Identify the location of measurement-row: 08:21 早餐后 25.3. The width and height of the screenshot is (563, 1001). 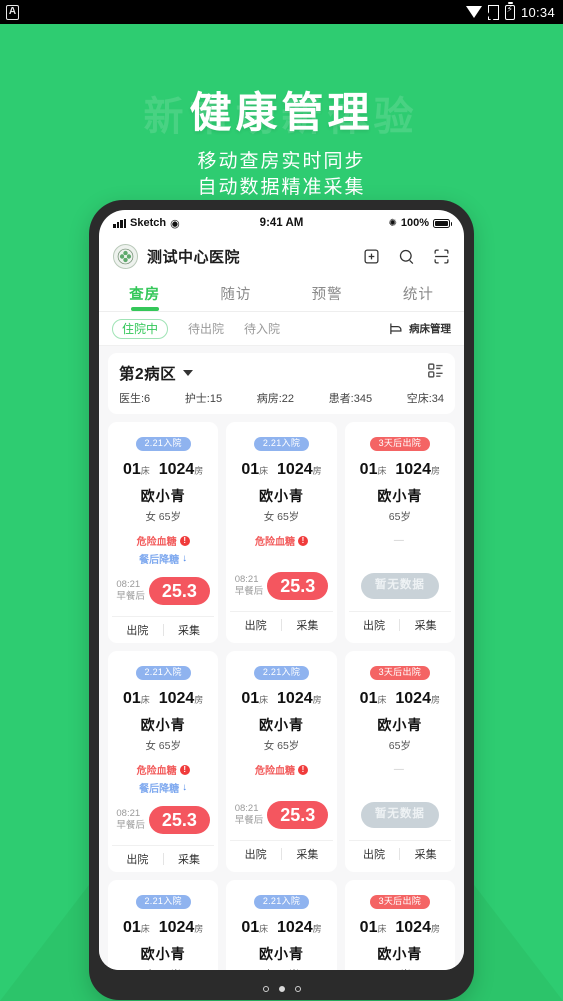
(163, 591).